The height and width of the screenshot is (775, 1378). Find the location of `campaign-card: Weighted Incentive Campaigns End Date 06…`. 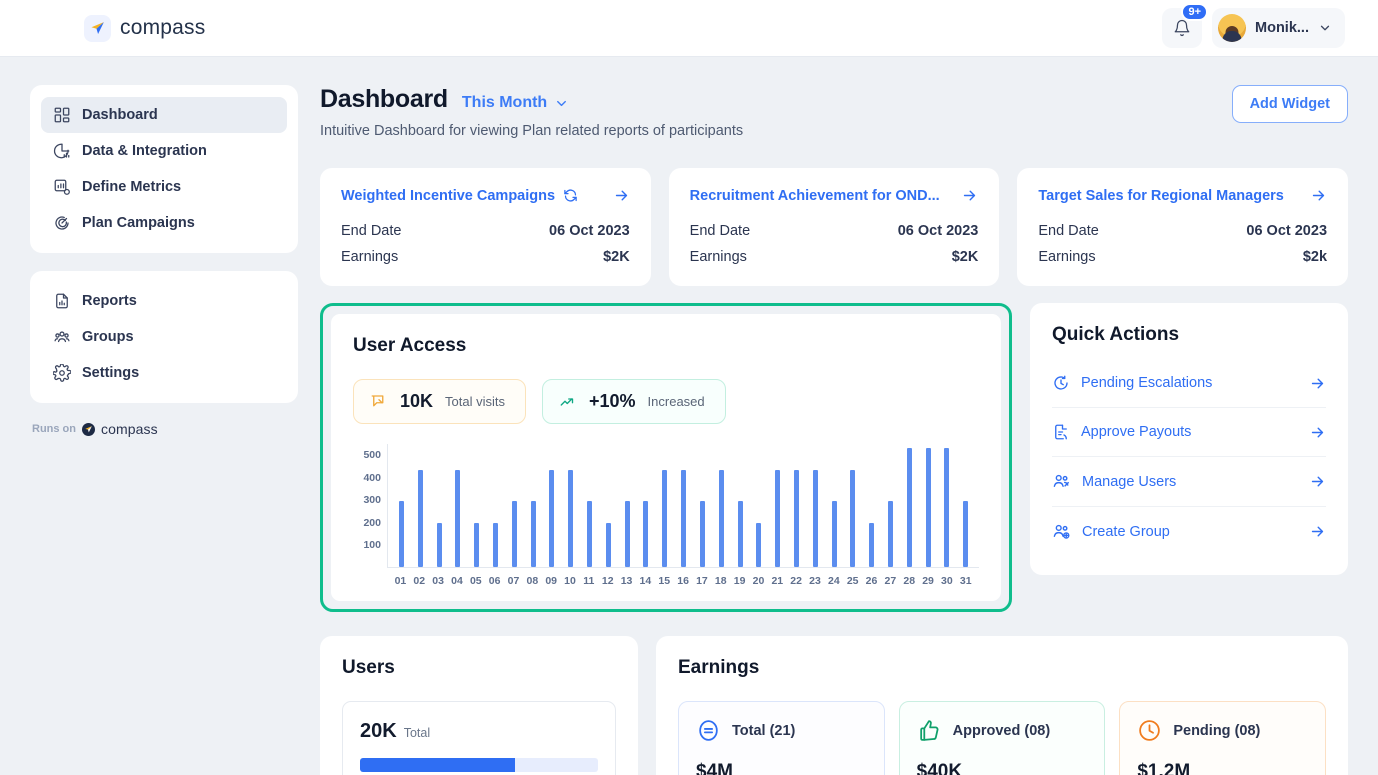

campaign-card: Weighted Incentive Campaigns End Date 06… is located at coordinates (485, 227).